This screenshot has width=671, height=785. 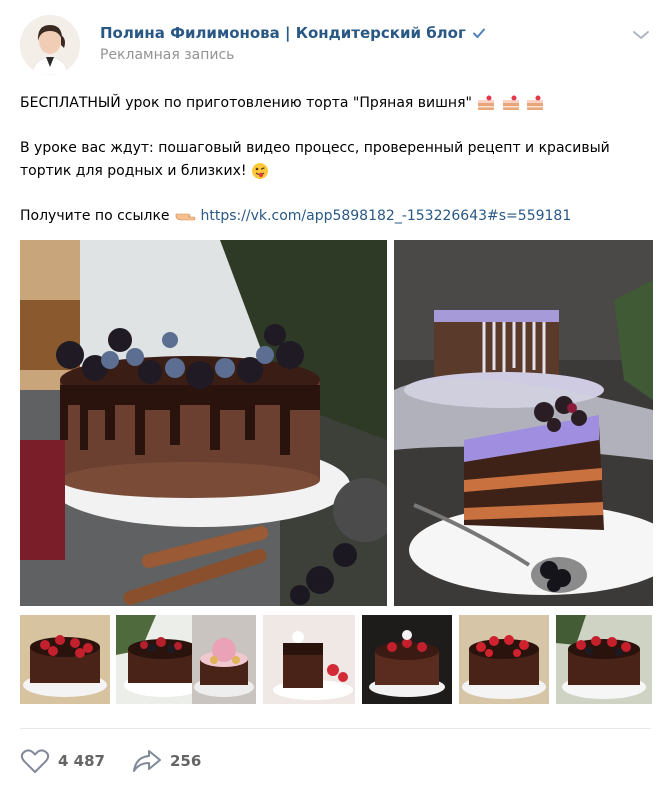 I want to click on share-count: 256, so click(x=186, y=761).